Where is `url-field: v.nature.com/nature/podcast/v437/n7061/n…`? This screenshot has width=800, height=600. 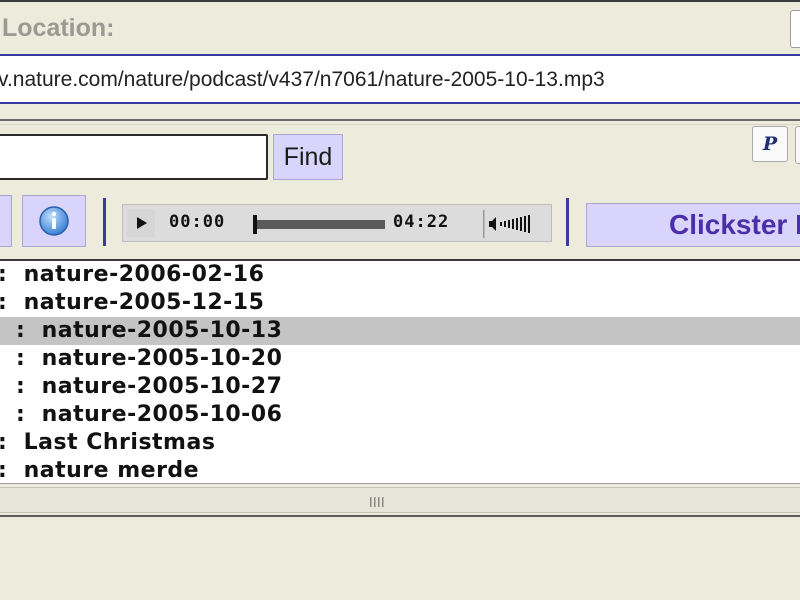
url-field: v.nature.com/nature/podcast/v437/n7061/n… is located at coordinates (400, 79).